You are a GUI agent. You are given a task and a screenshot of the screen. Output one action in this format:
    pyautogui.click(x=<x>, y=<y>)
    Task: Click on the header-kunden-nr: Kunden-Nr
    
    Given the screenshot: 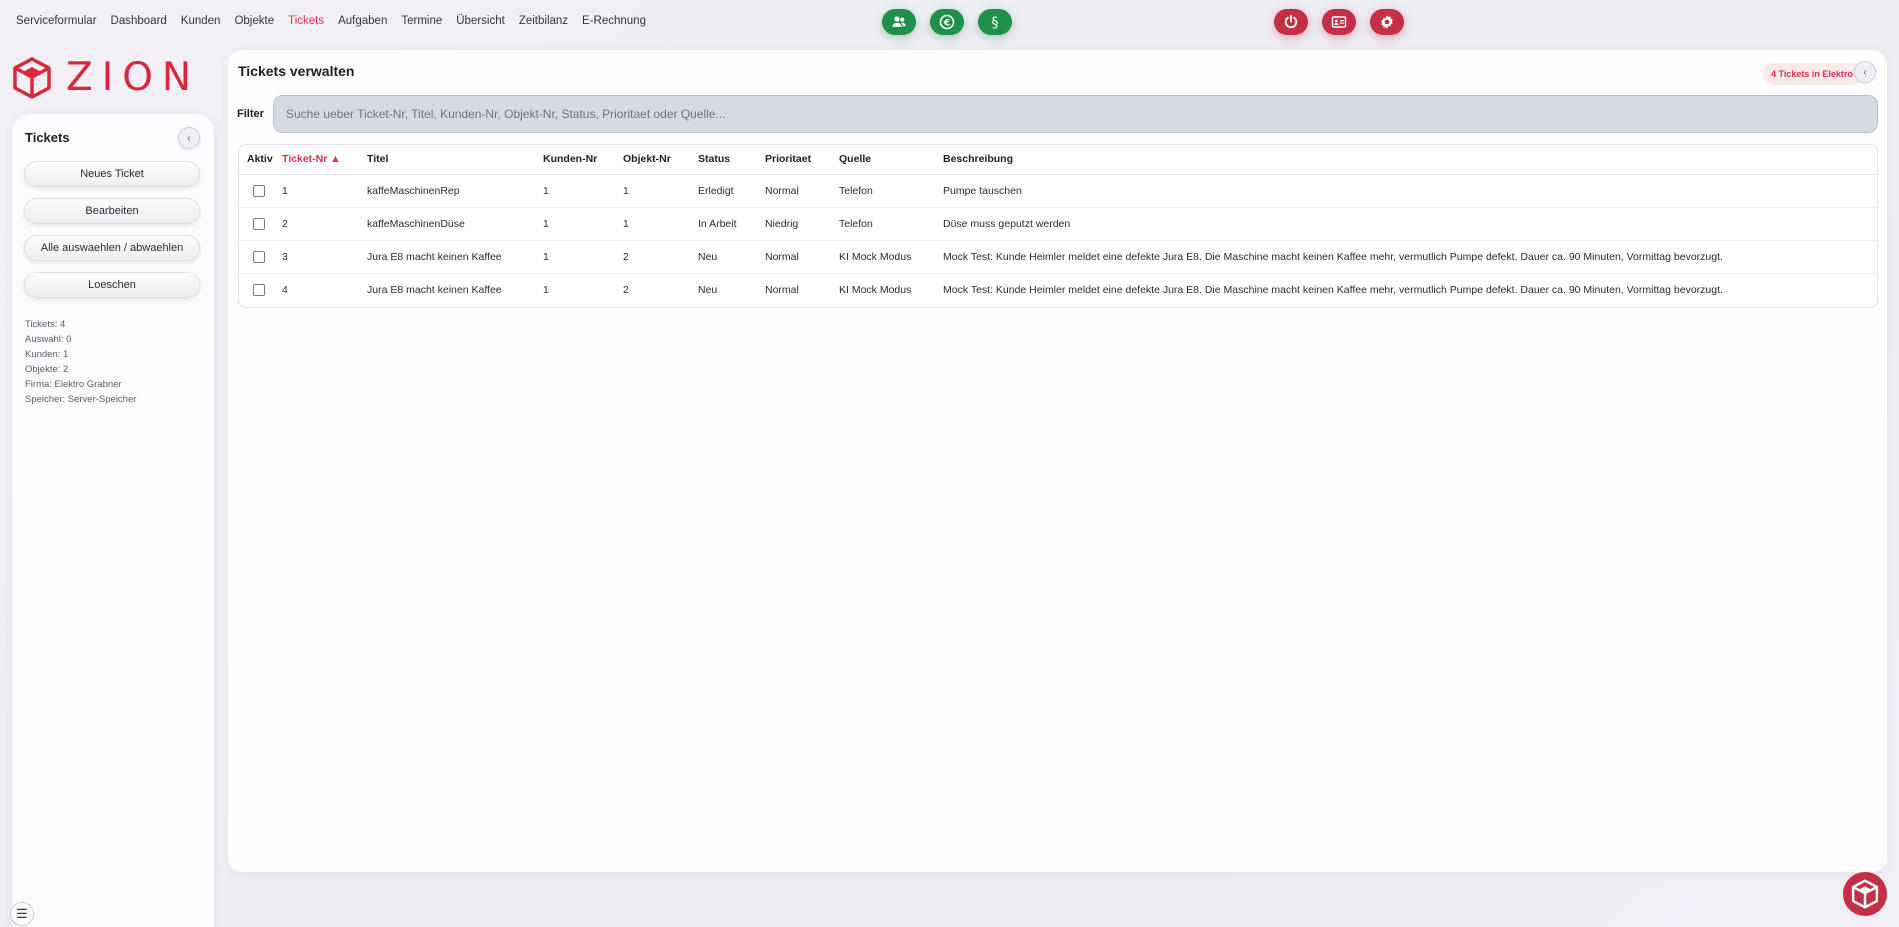 What is the action you would take?
    pyautogui.click(x=583, y=160)
    